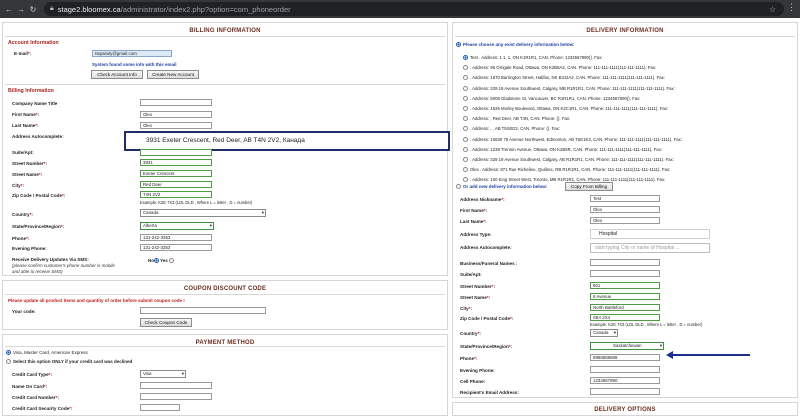 The width and height of the screenshot is (800, 416). I want to click on delivery-street-name-field: 8 Avenue, so click(625, 296).